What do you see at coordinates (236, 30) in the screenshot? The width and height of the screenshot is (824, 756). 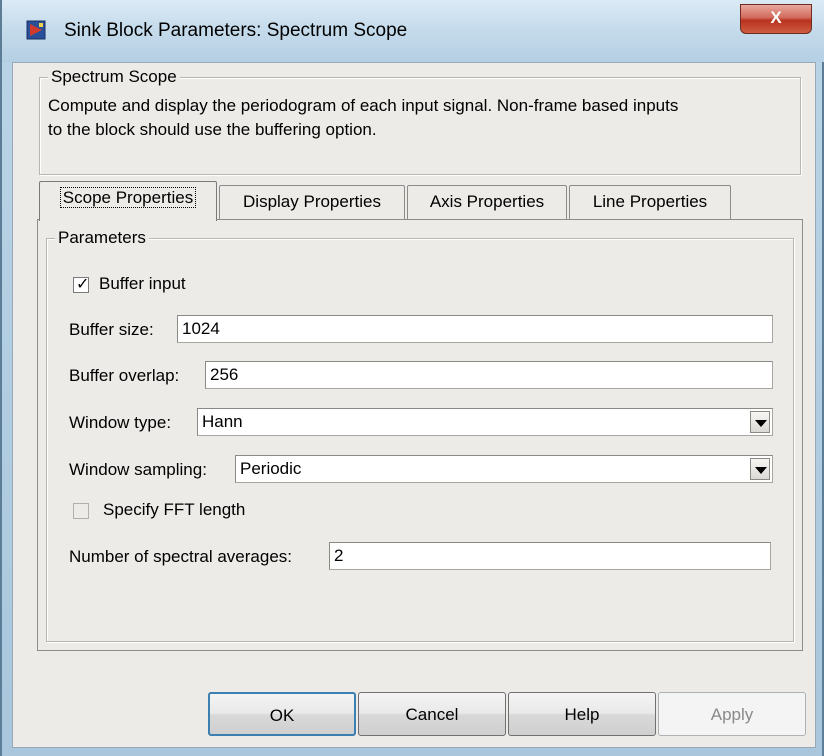 I see `window-title: Sink Block Parameters: Spectrum Scope` at bounding box center [236, 30].